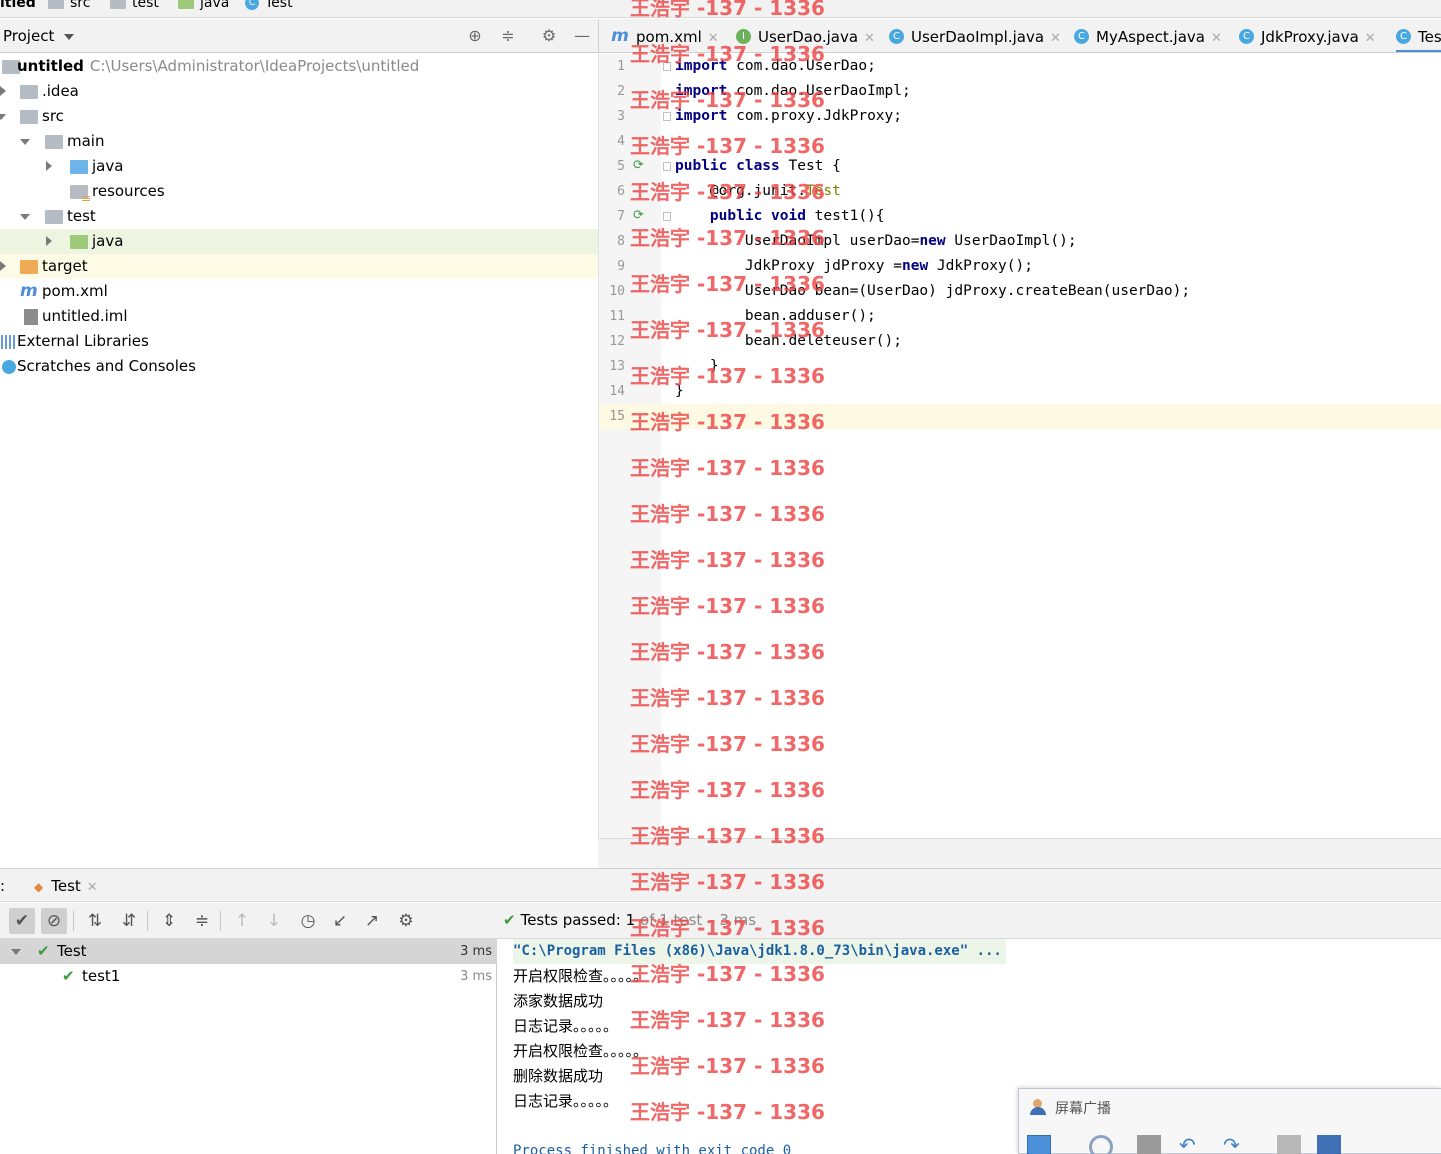  Describe the element at coordinates (29, 267) in the screenshot. I see `excluded-folder-icon` at that location.